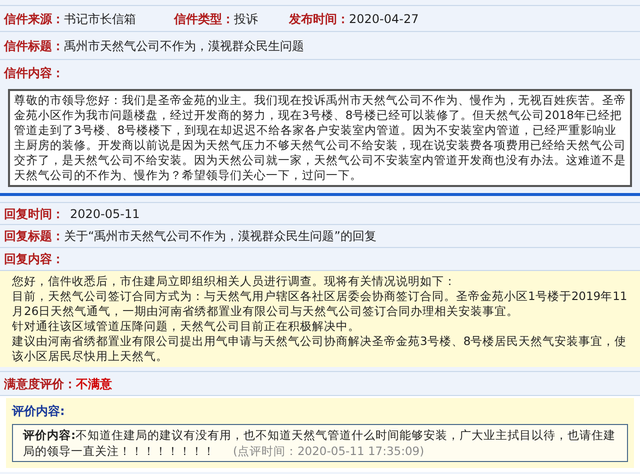  What do you see at coordinates (100, 19) in the screenshot?
I see `field-value: 书记市长信箱` at bounding box center [100, 19].